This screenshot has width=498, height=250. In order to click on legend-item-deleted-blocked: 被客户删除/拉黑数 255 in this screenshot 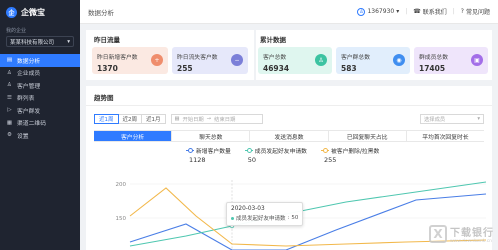, I will do `click(350, 155)`.